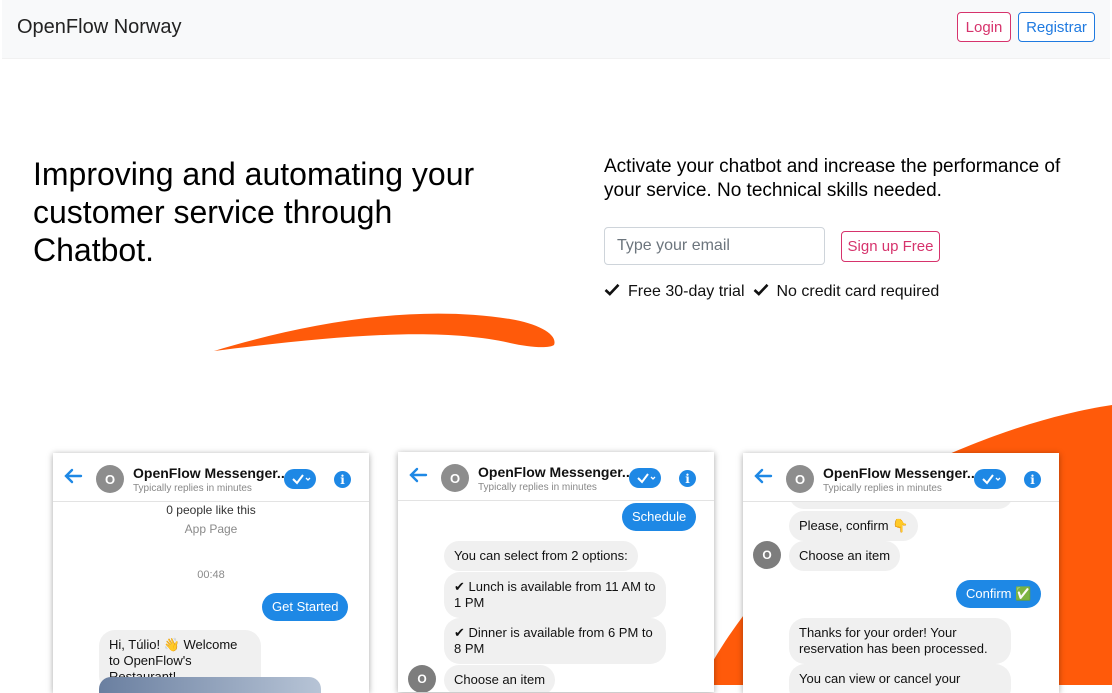  I want to click on register-button: Registrar, so click(1056, 27).